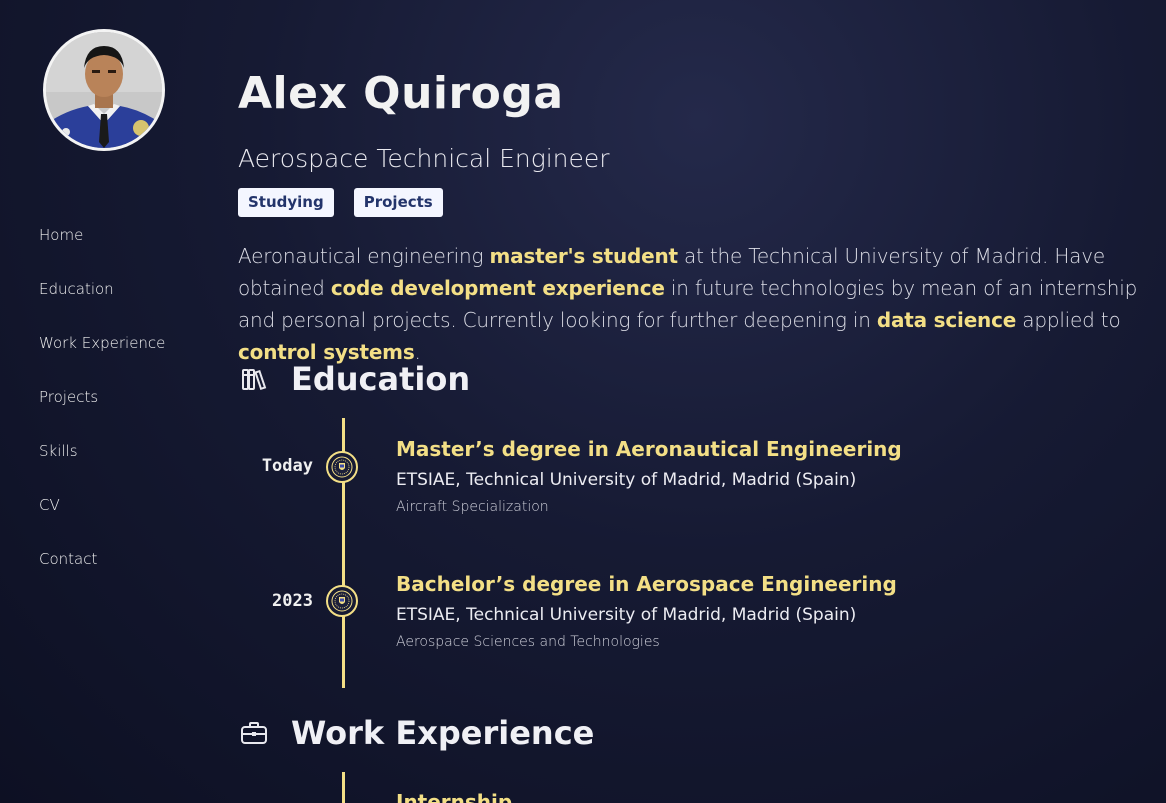 The height and width of the screenshot is (803, 1166). Describe the element at coordinates (287, 466) in the screenshot. I see `education-date: Today` at that location.